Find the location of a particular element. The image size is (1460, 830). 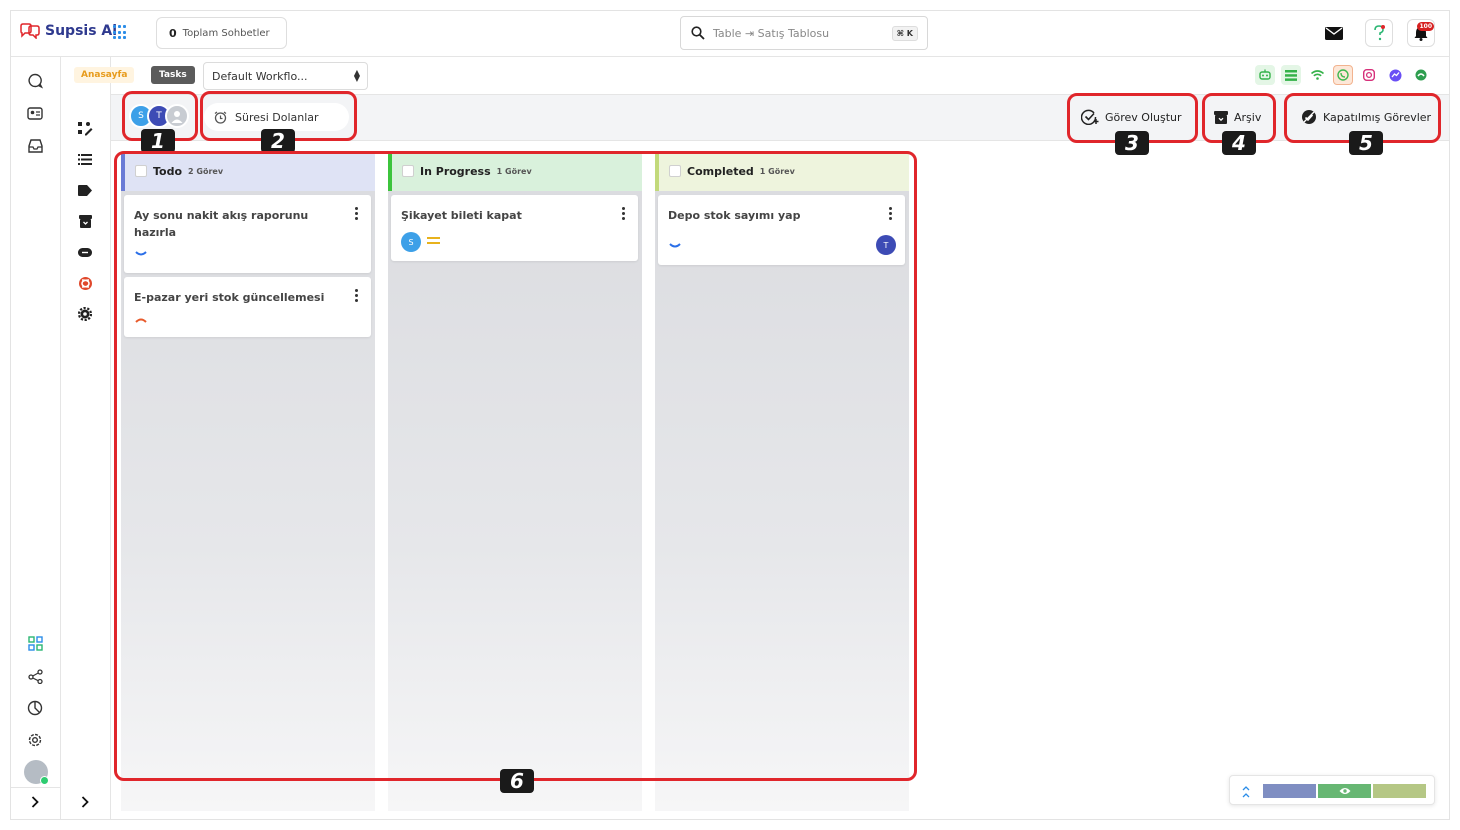

view-option-visible is located at coordinates (1344, 791).